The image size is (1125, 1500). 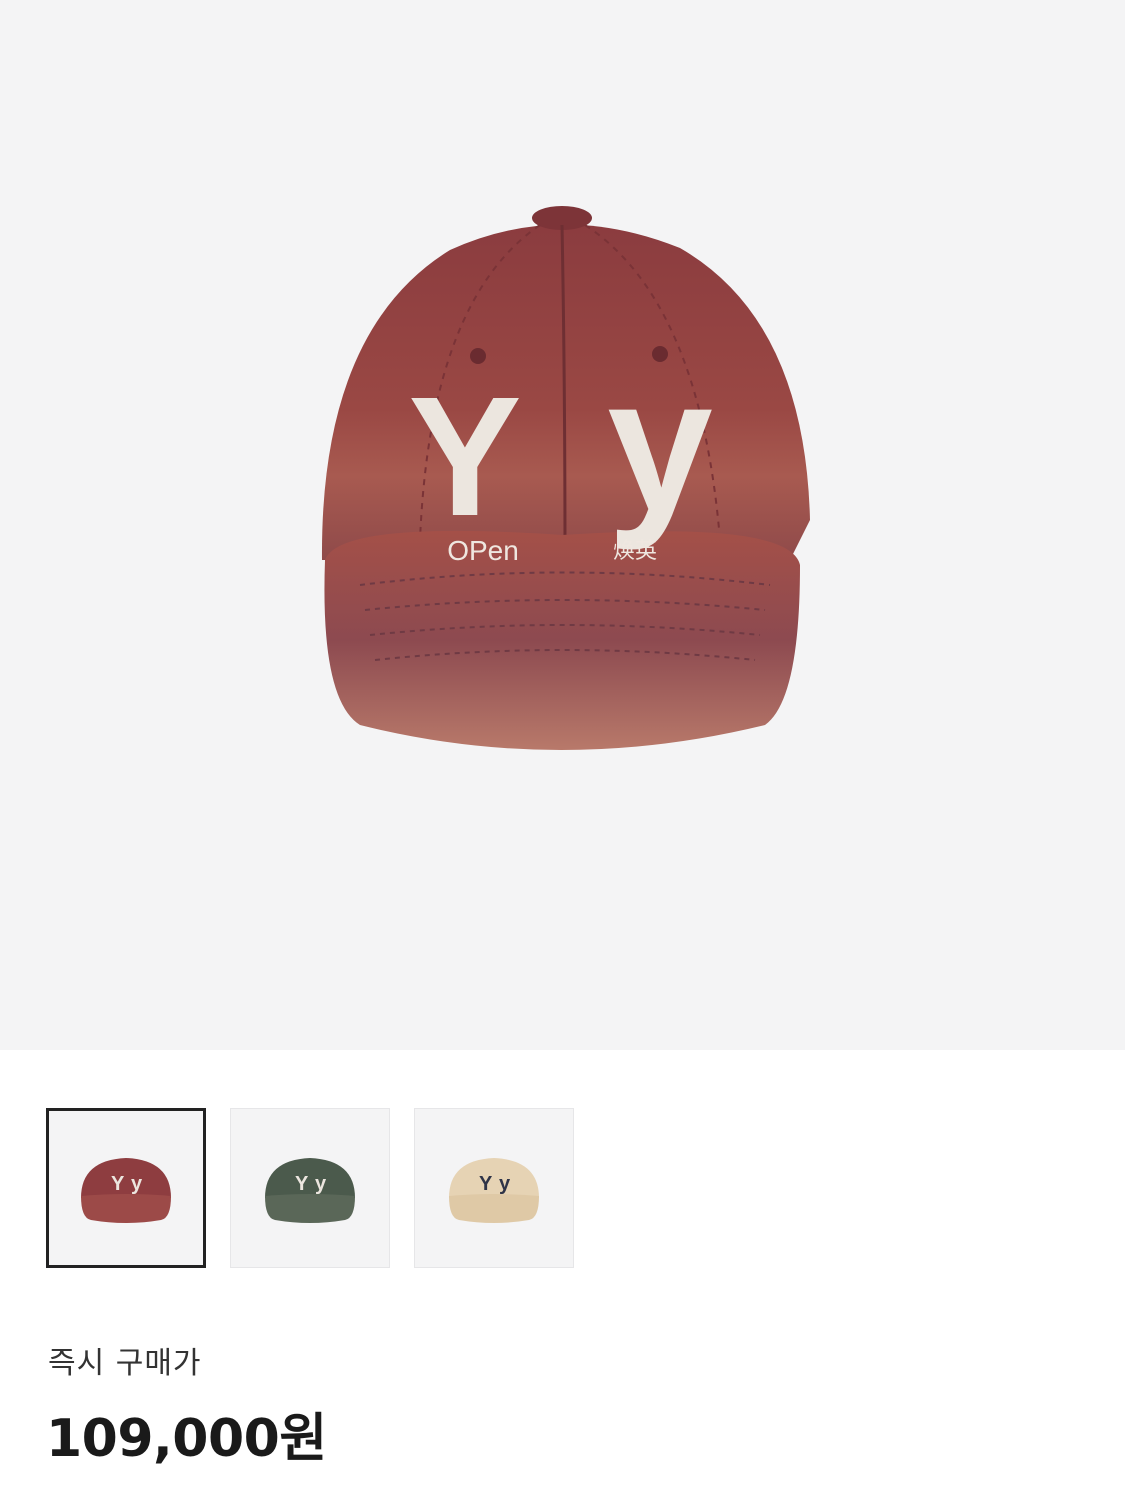 I want to click on thumbnail-beige: Y y, so click(x=494, y=1188).